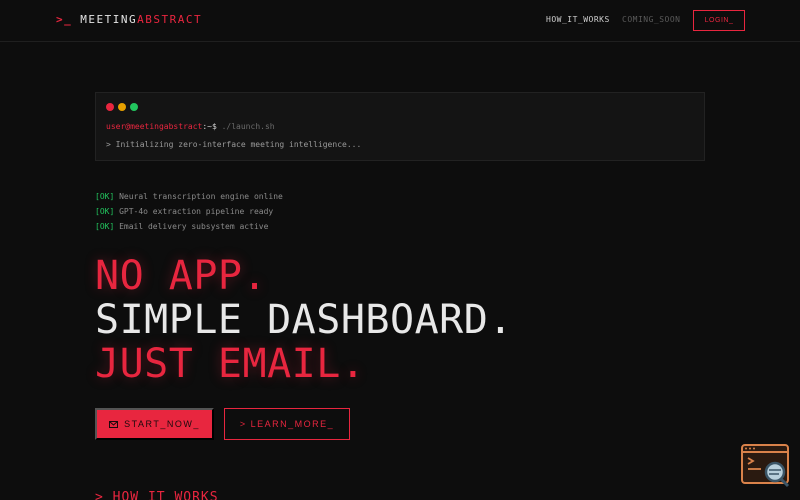 The width and height of the screenshot is (800, 500). Describe the element at coordinates (154, 126) in the screenshot. I see `terminal-user: user@meetingabstract` at that location.